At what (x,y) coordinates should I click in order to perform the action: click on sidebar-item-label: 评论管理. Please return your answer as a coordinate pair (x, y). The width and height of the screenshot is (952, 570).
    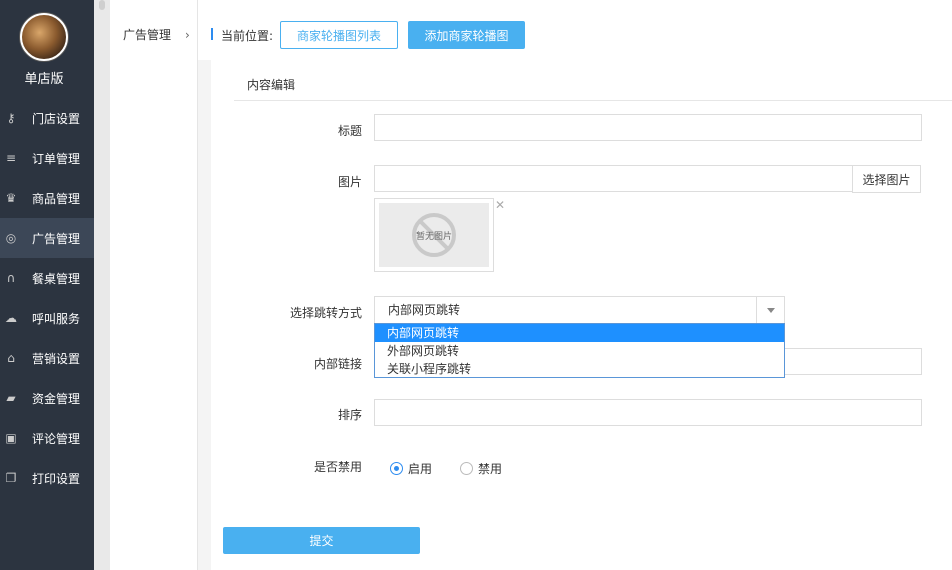
    Looking at the image, I should click on (56, 438).